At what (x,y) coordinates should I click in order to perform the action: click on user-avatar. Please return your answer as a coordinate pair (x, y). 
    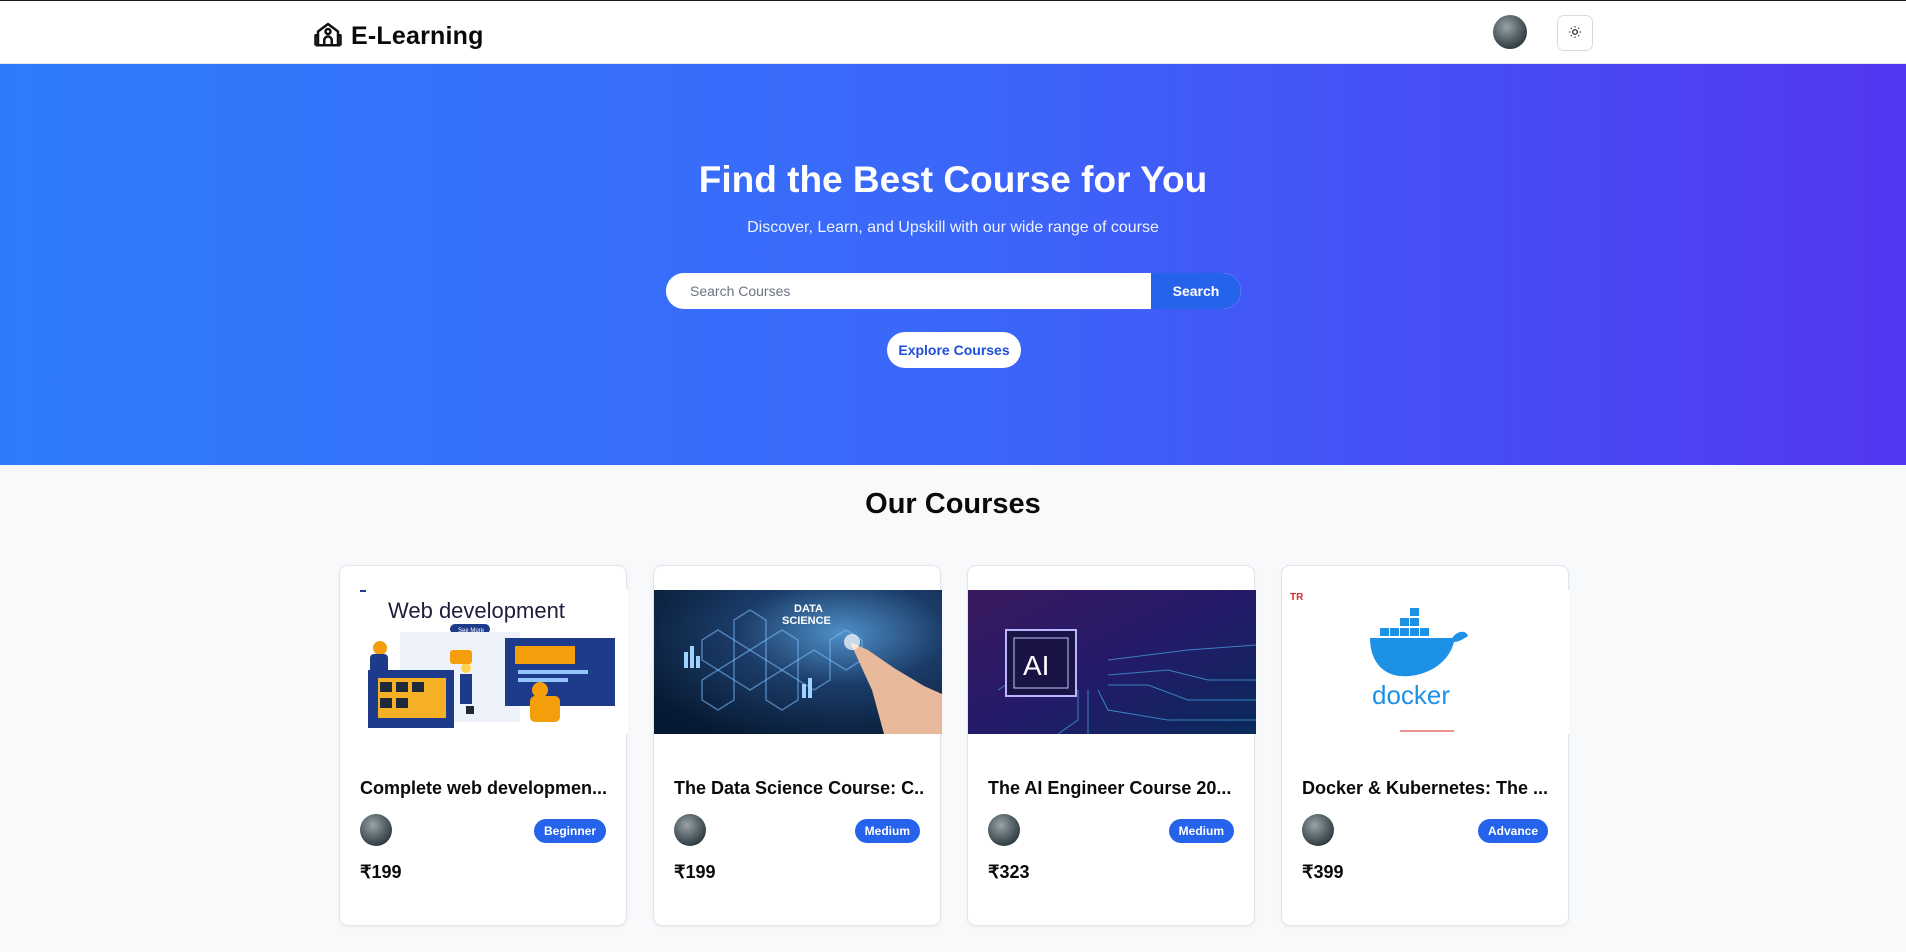
    Looking at the image, I should click on (1510, 32).